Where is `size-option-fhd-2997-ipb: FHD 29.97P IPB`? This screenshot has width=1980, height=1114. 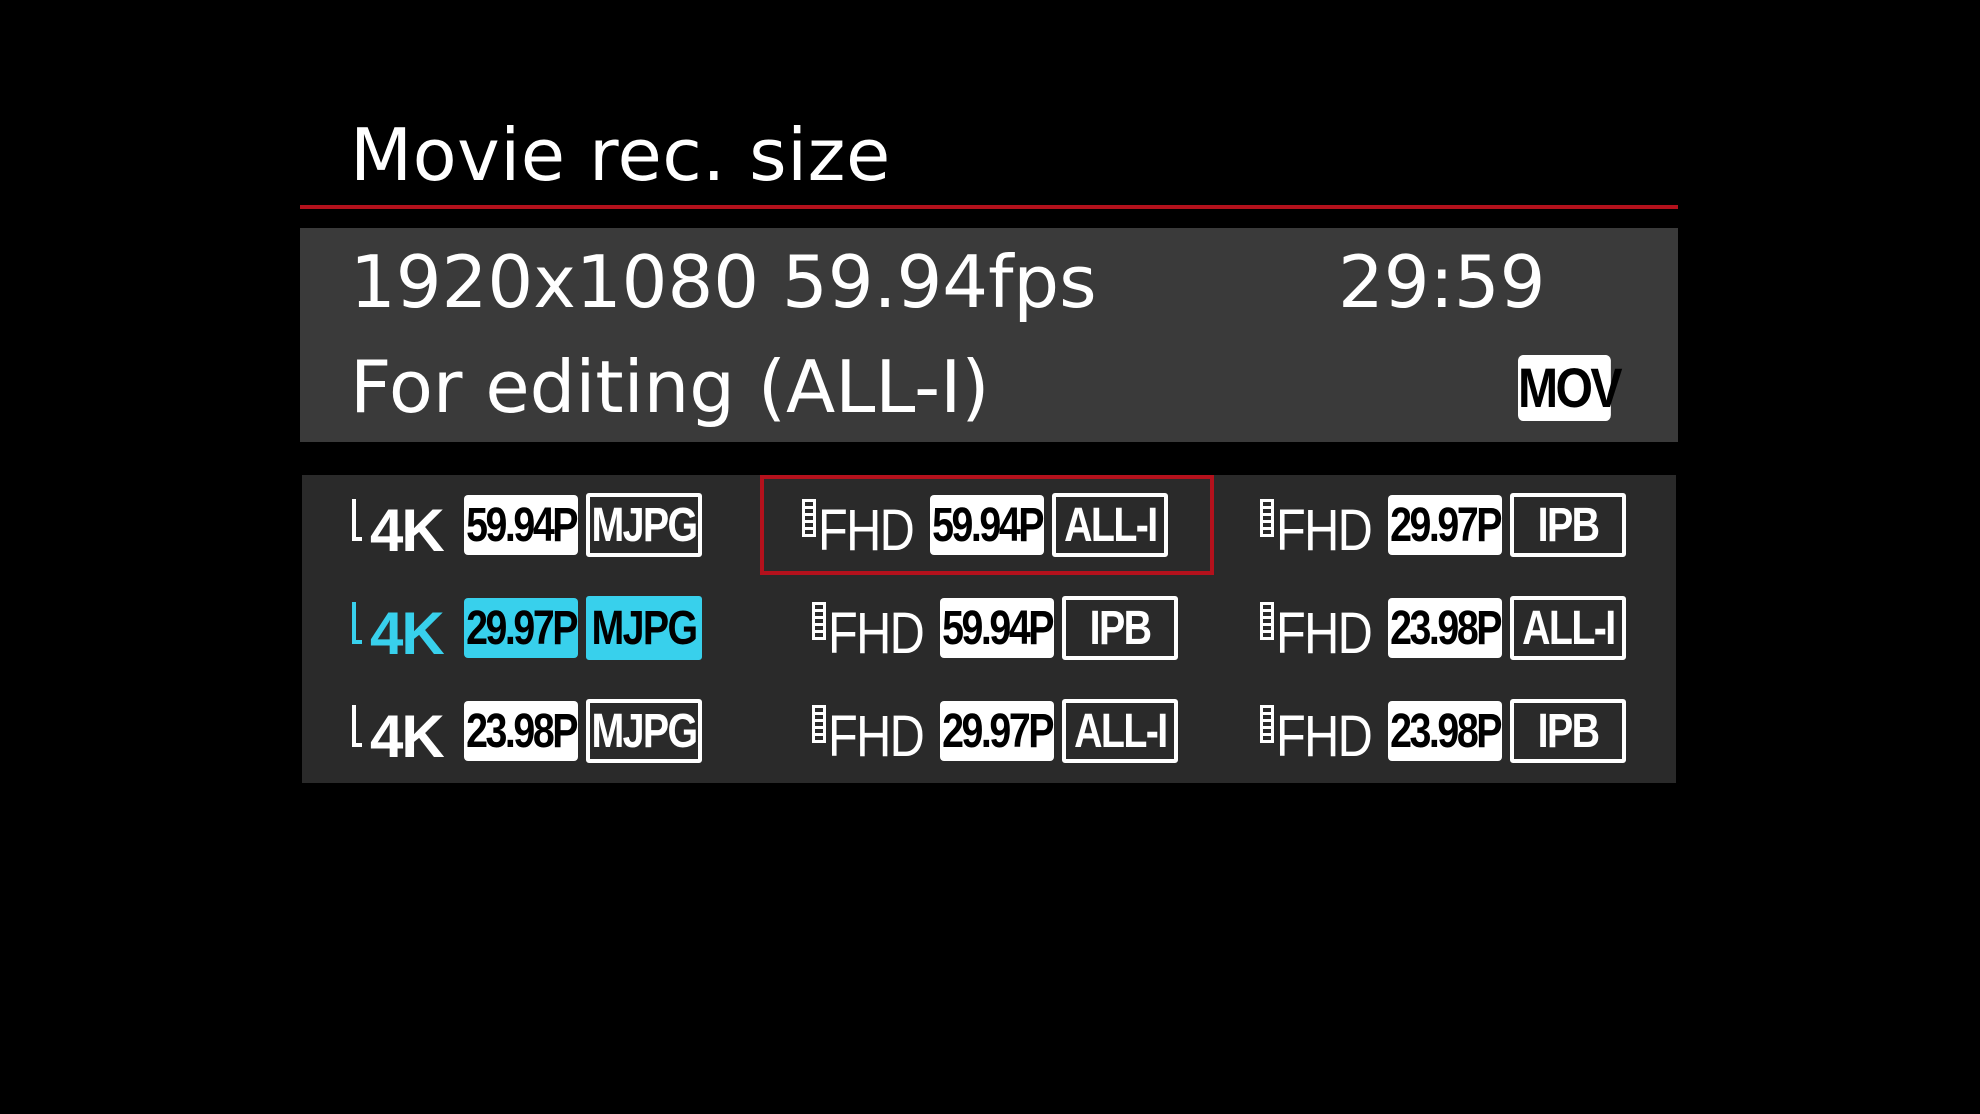 size-option-fhd-2997-ipb: FHD 29.97P IPB is located at coordinates (1443, 527).